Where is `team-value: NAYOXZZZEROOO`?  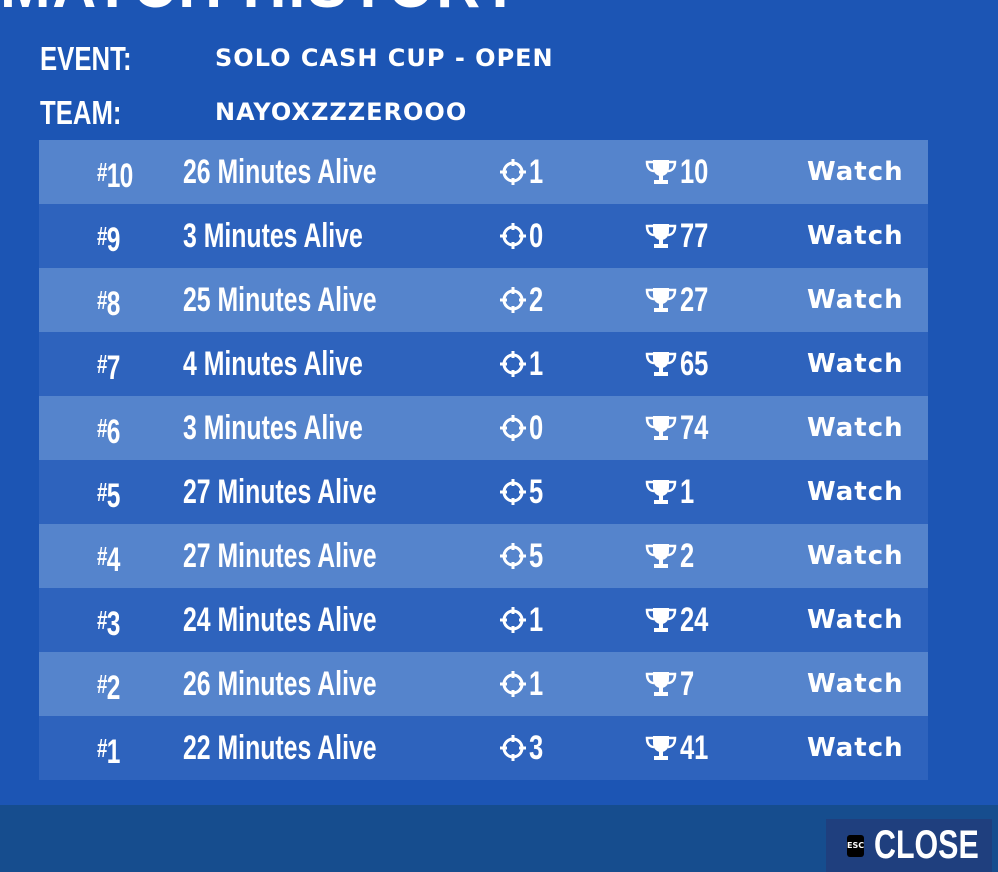
team-value: NAYOXZZZEROOO is located at coordinates (341, 112).